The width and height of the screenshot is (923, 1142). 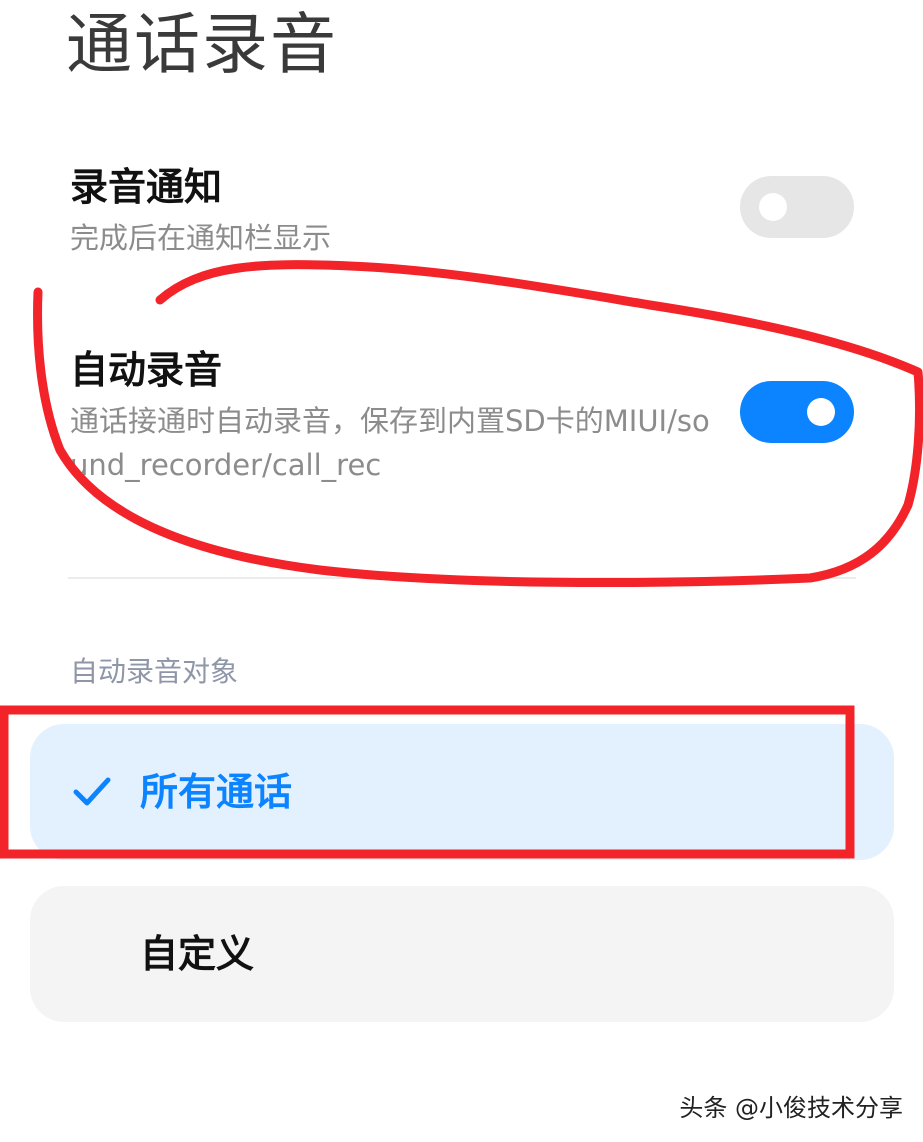 I want to click on option-custom: 自定义, so click(x=462, y=954).